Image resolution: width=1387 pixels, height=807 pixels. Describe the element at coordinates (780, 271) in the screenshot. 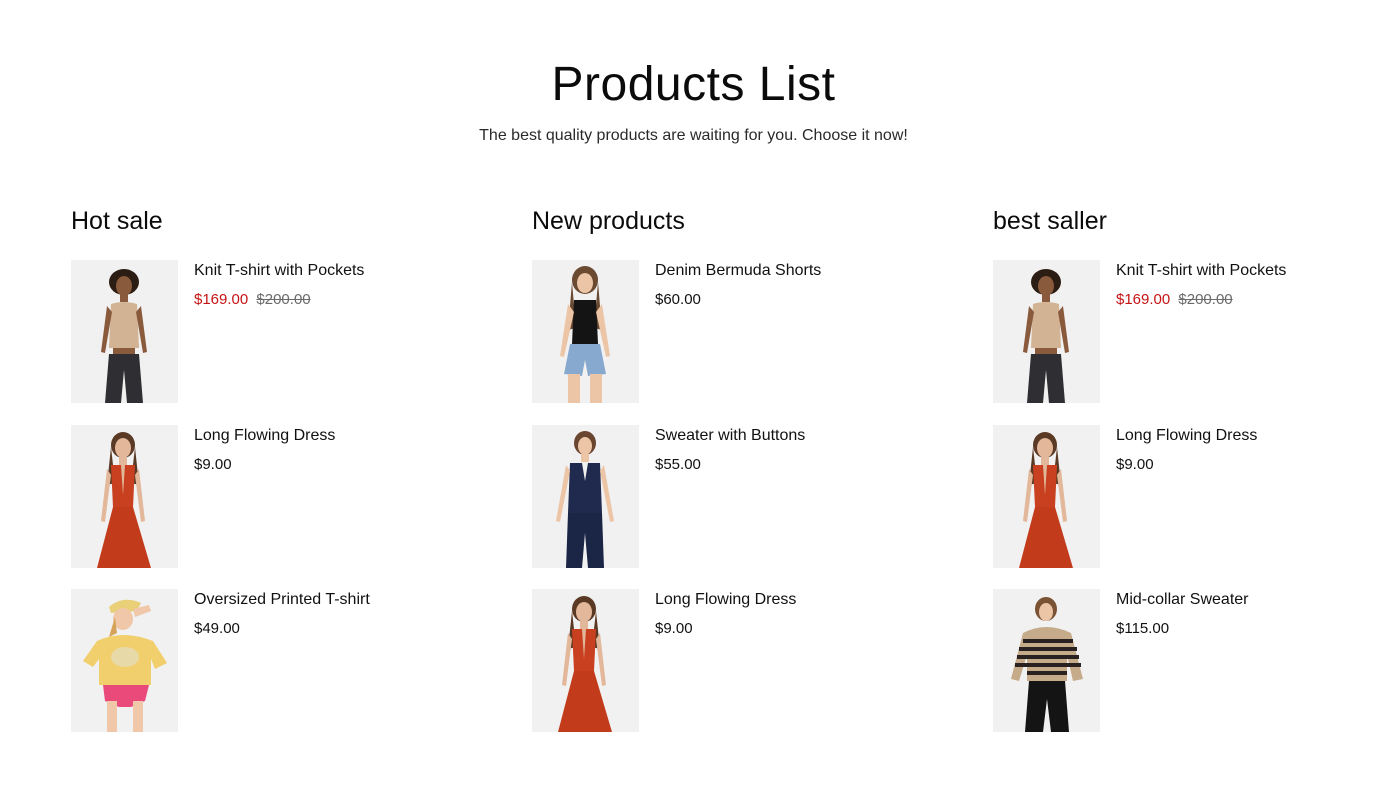

I see `product-name-link: Denim Bermuda Shorts` at that location.